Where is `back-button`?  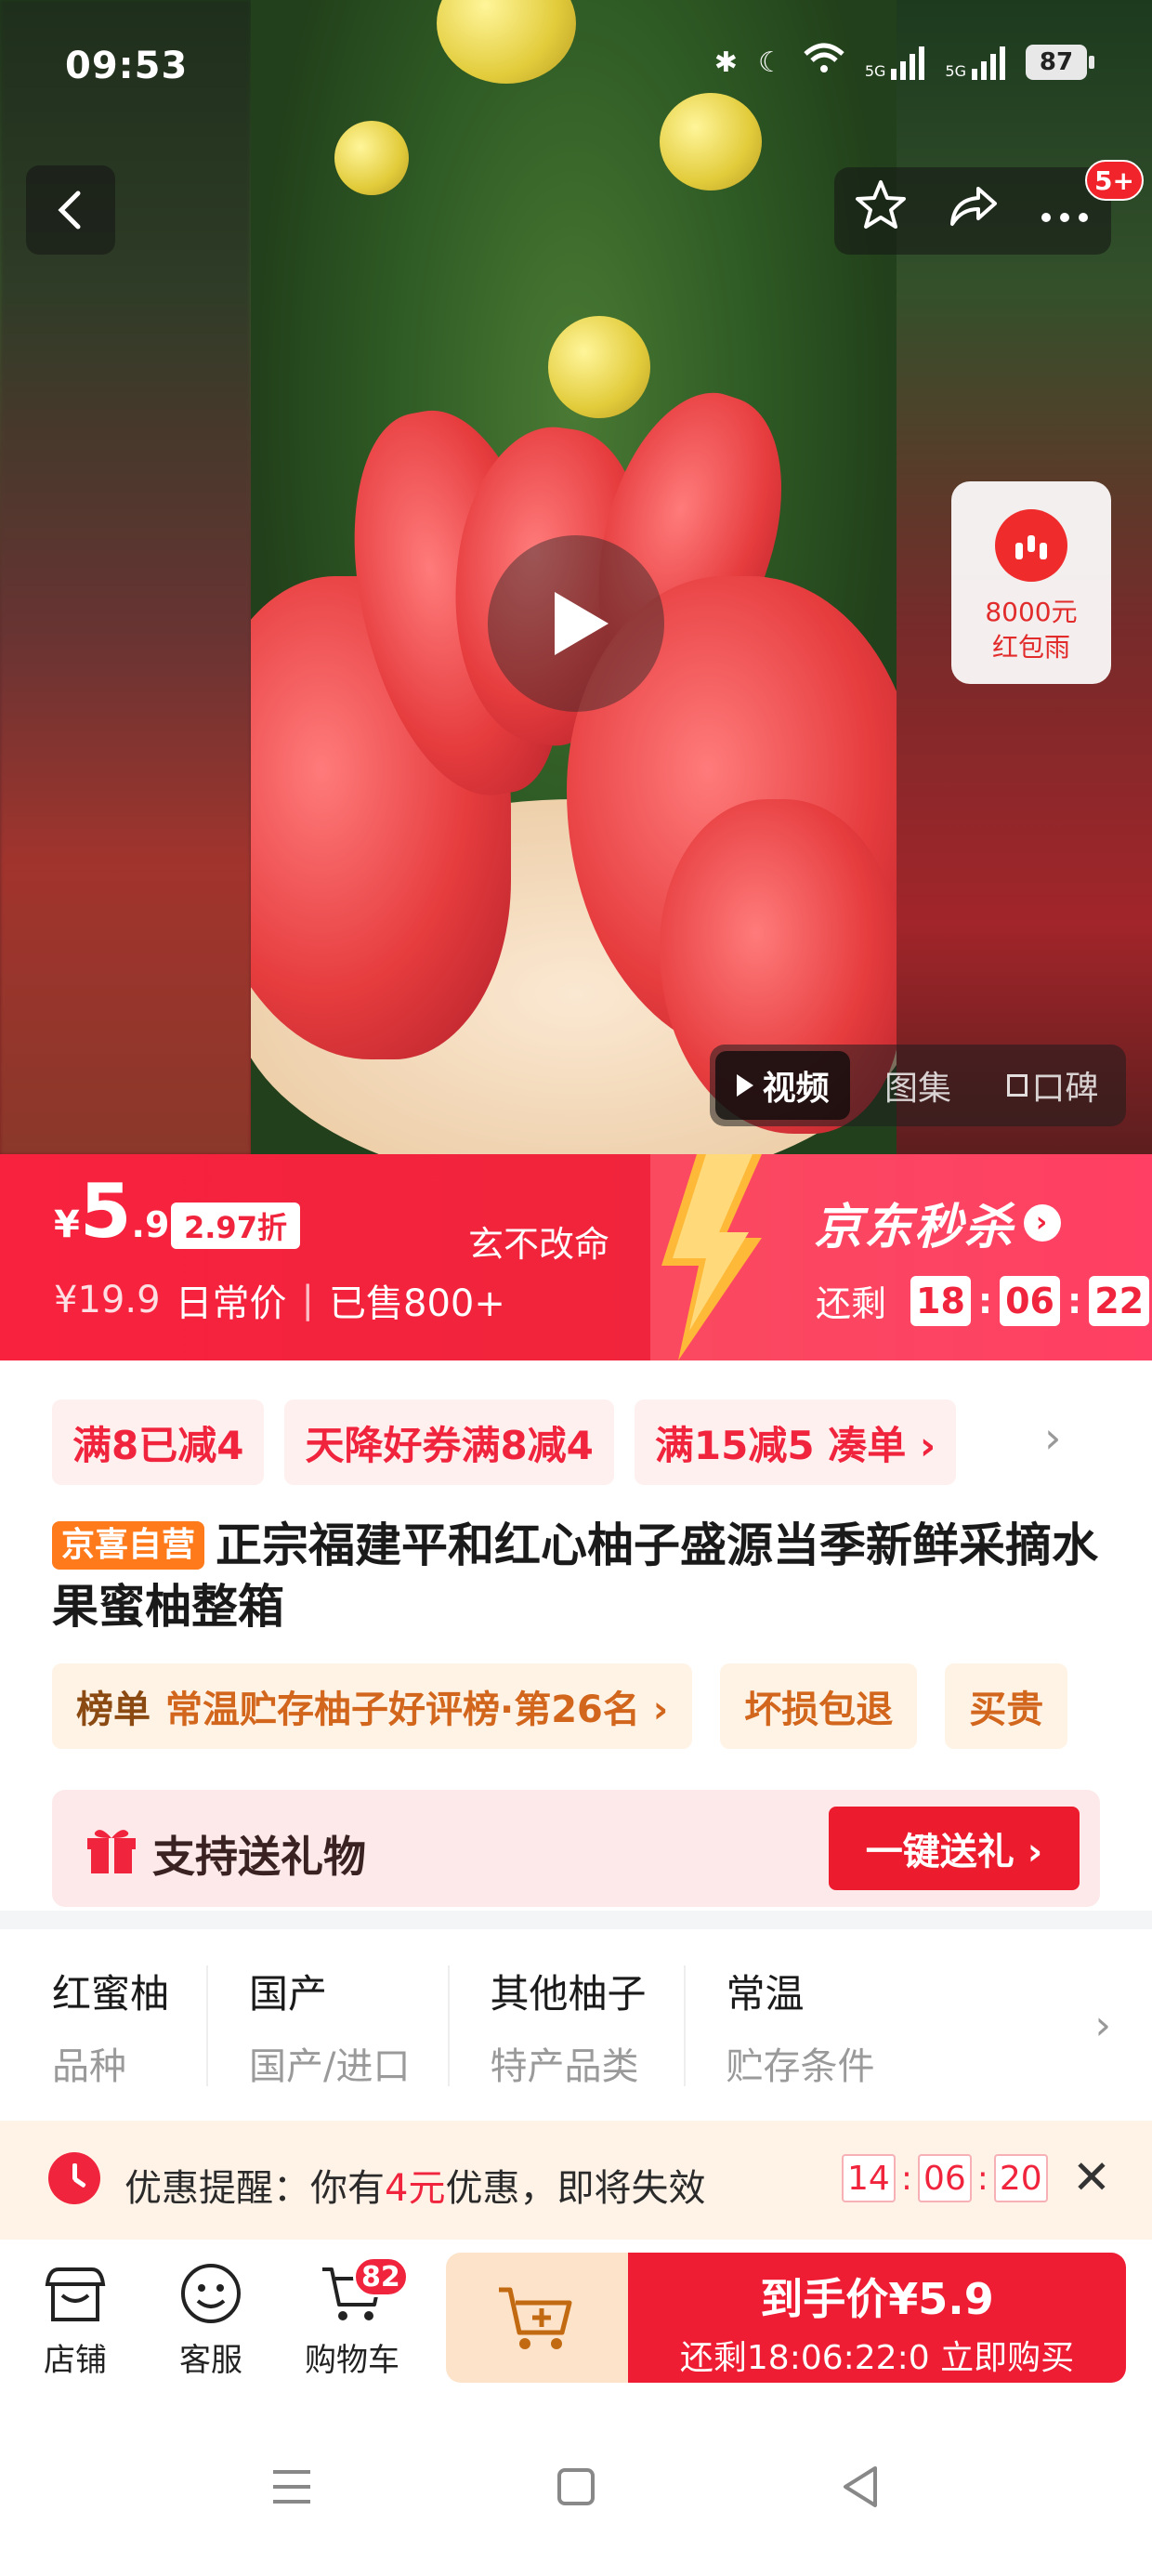 back-button is located at coordinates (70, 210).